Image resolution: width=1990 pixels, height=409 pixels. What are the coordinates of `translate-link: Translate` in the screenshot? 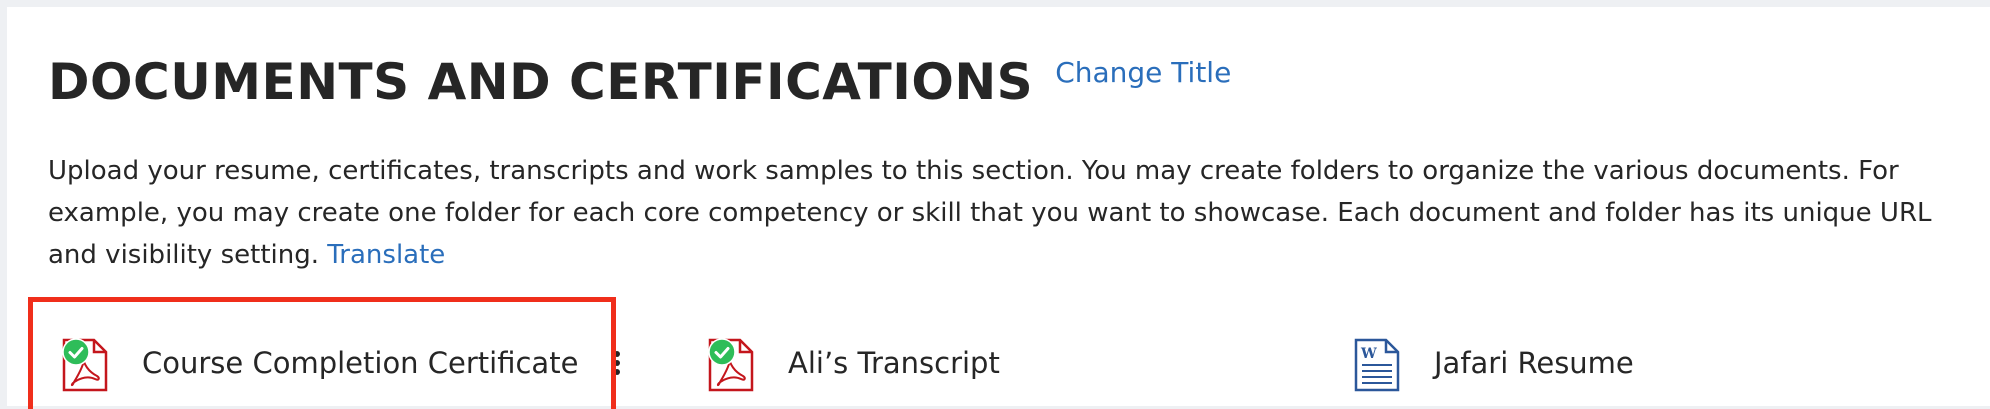 It's located at (386, 255).